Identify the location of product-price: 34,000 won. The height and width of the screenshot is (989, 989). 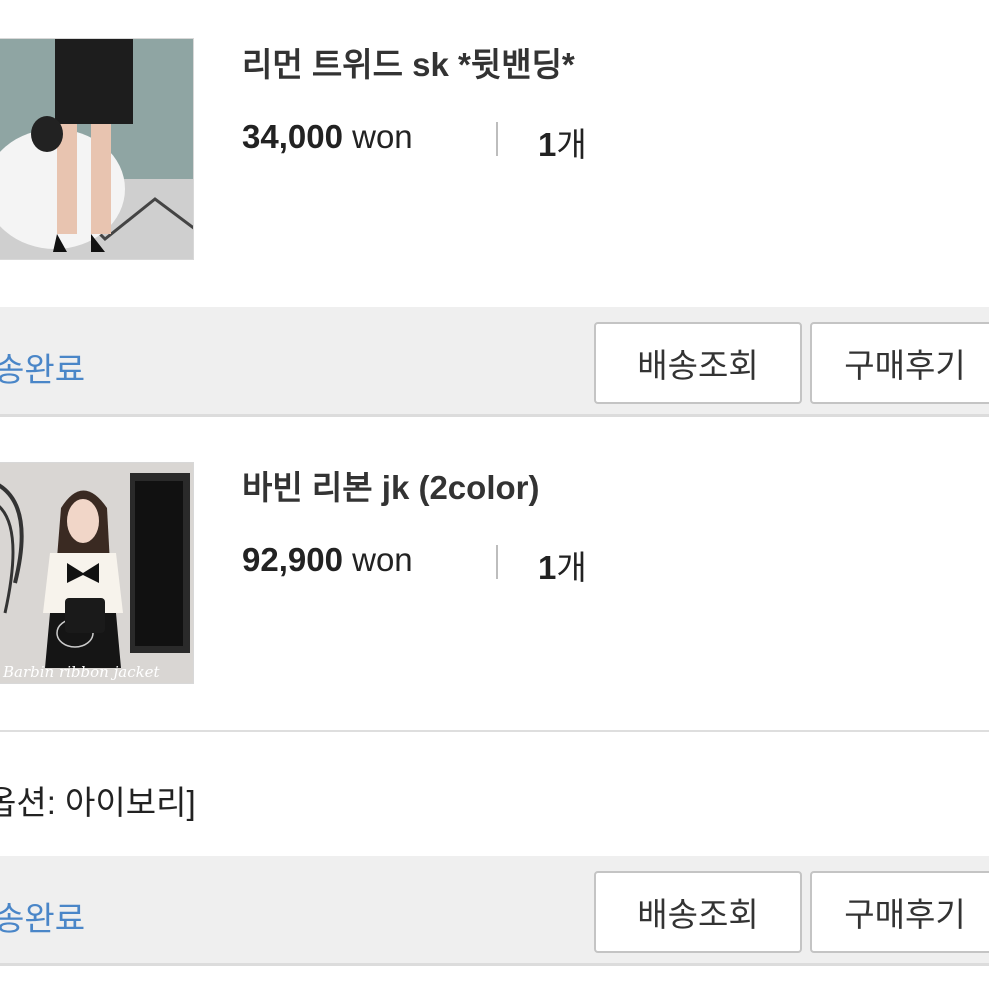
(327, 137).